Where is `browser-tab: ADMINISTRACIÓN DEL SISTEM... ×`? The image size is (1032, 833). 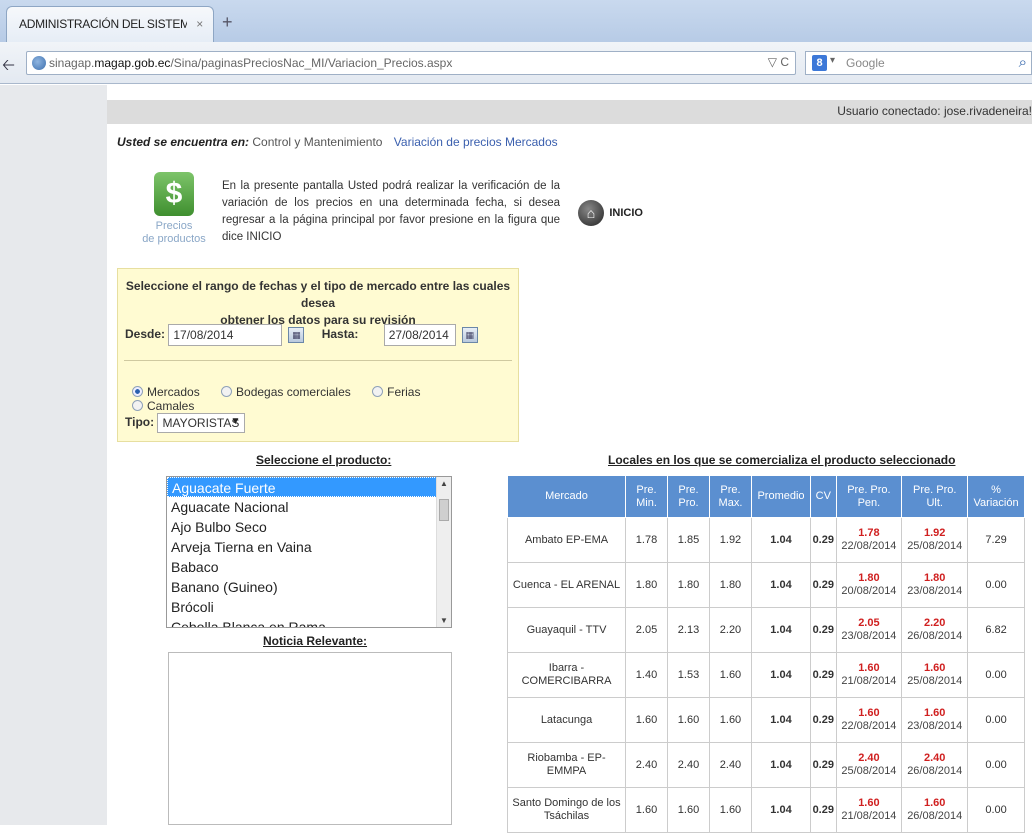
browser-tab: ADMINISTRACIÓN DEL SISTEM... × is located at coordinates (110, 24).